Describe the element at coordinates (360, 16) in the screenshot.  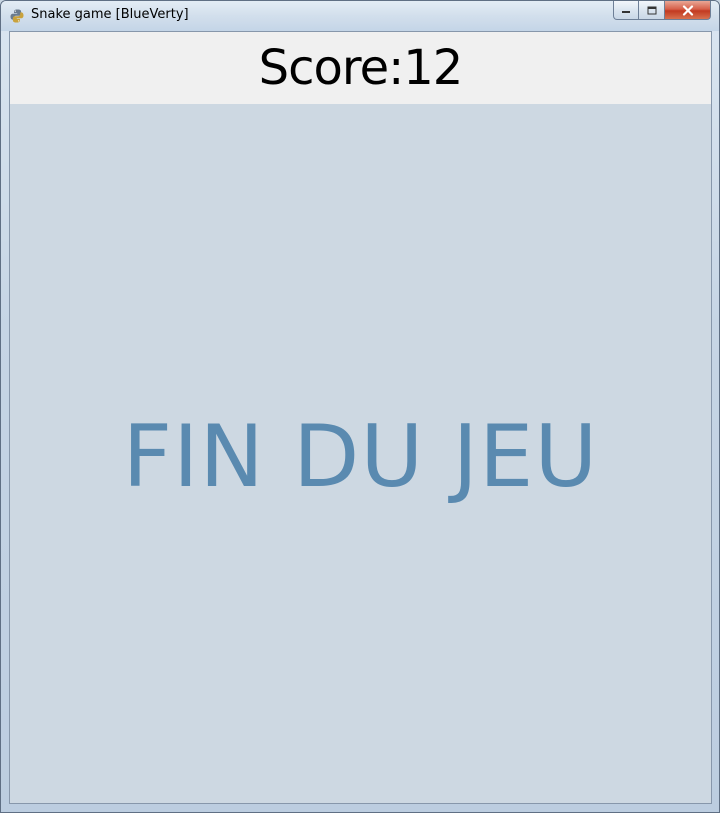
I see `title-bar: Snake game [BlueVerty]` at that location.